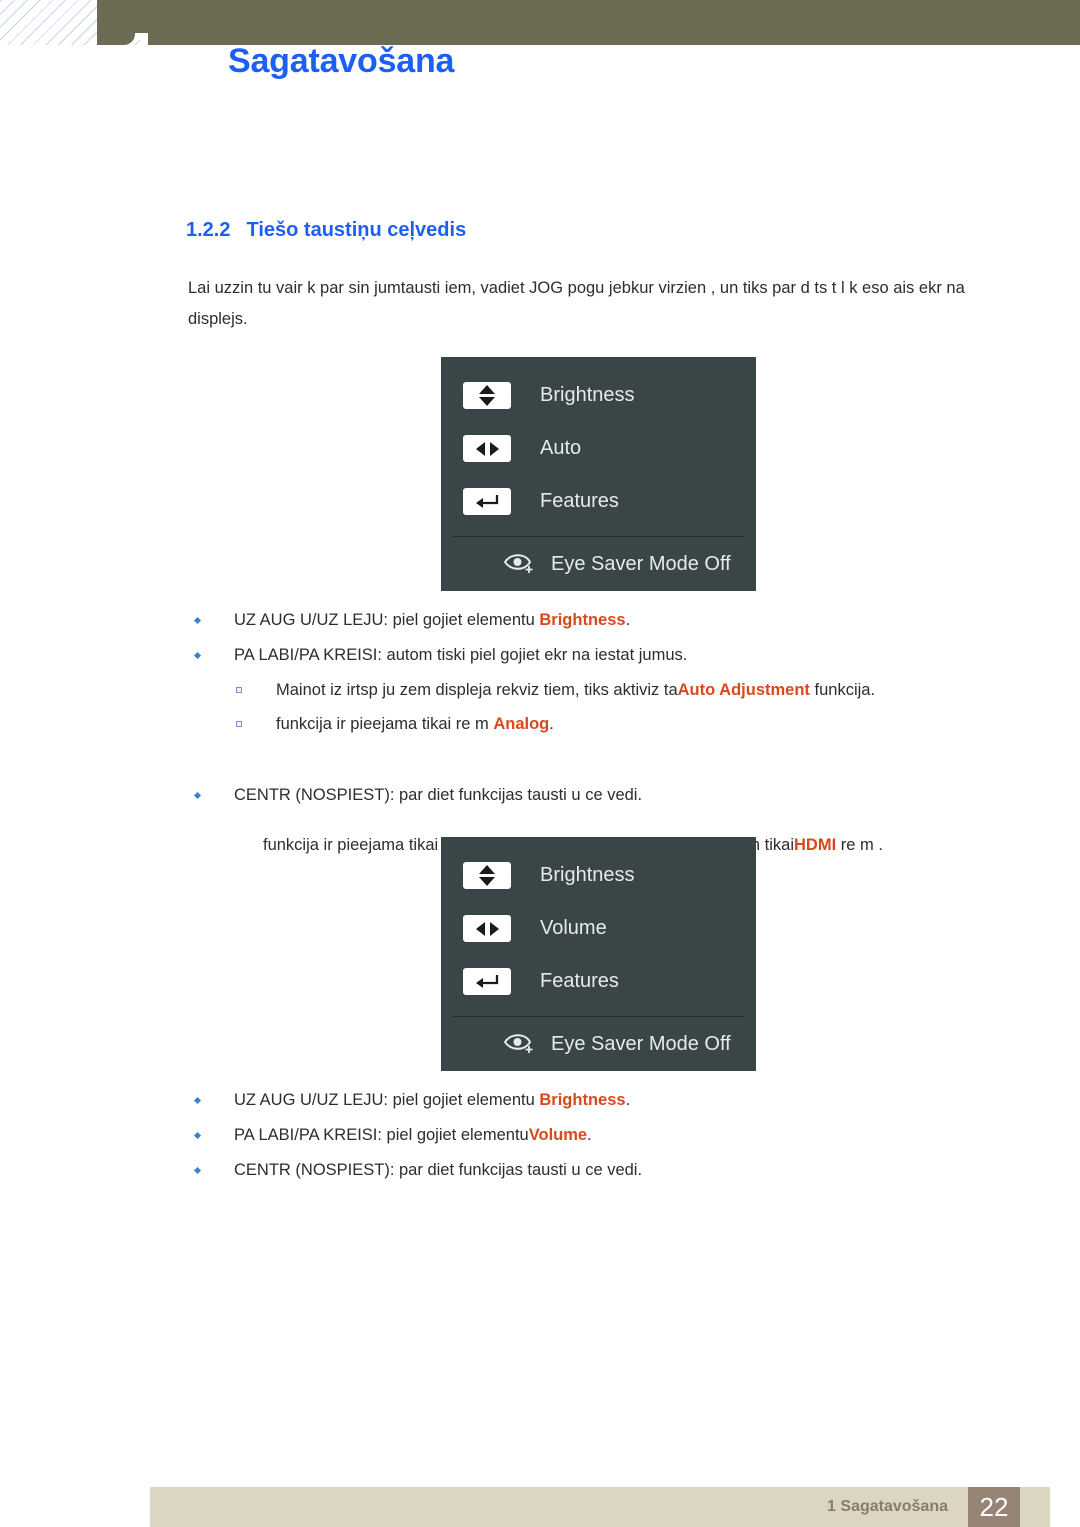 This screenshot has height=1527, width=1080. Describe the element at coordinates (381, 1135) in the screenshot. I see `bullet-text: PA LABI/PA KREISI: piel gojiet elementu` at that location.